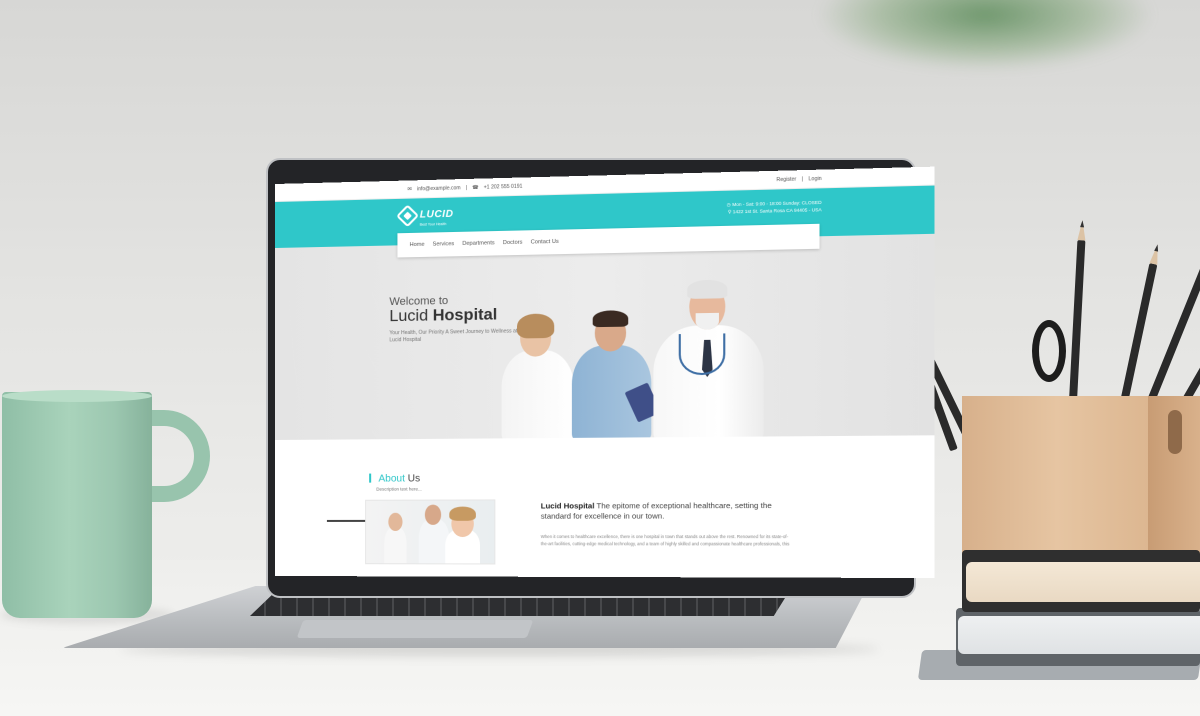  I want to click on logo-icon, so click(408, 216).